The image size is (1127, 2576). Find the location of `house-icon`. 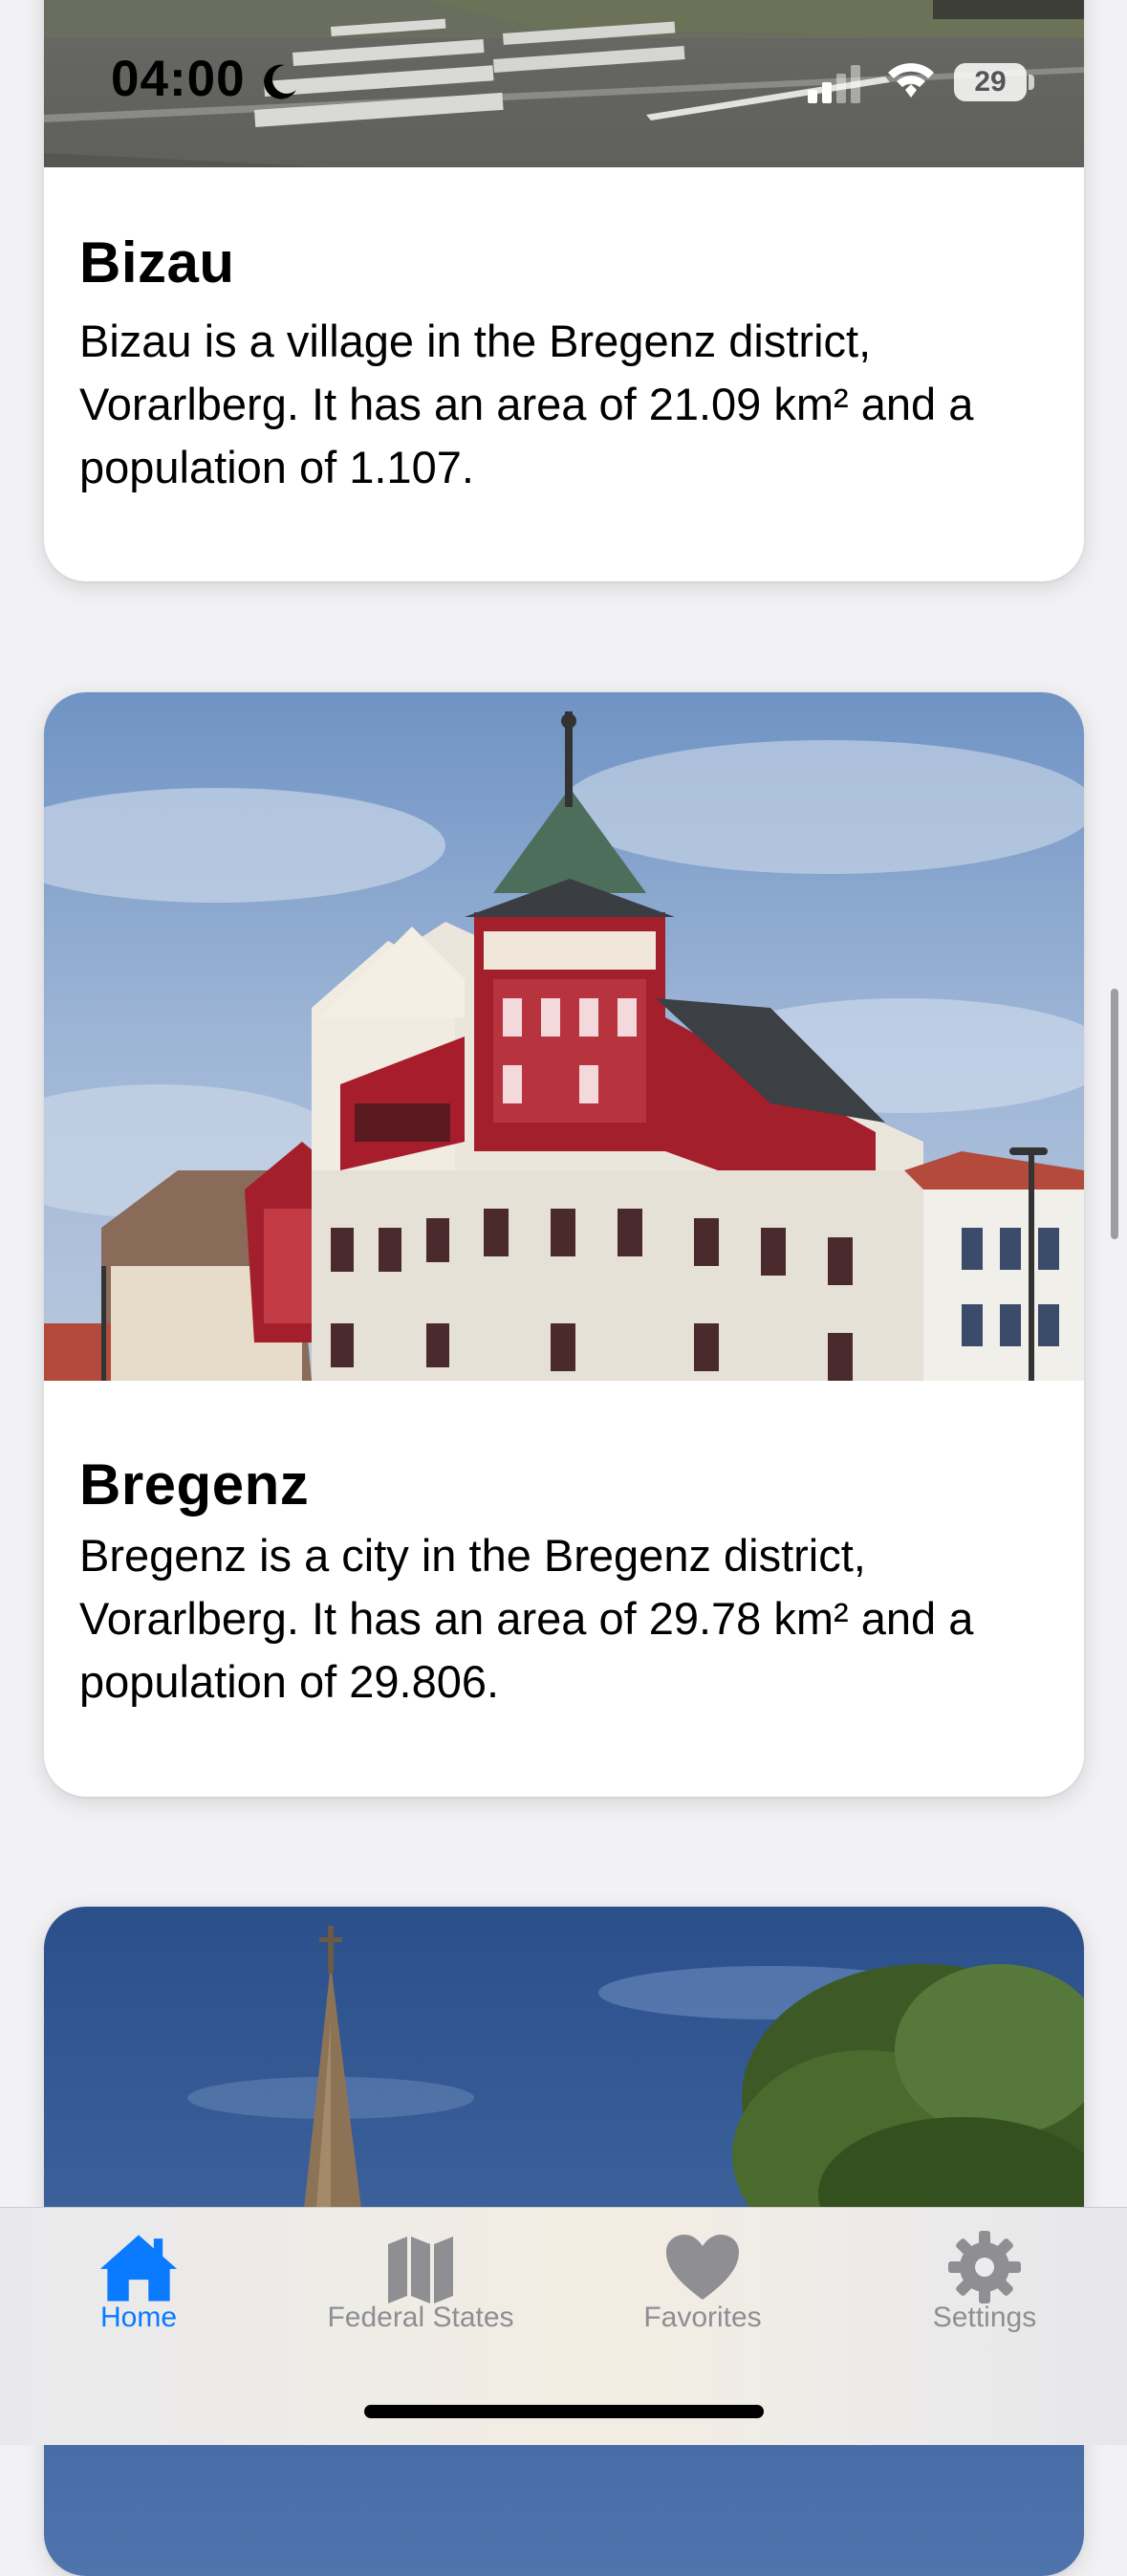

house-icon is located at coordinates (138, 2268).